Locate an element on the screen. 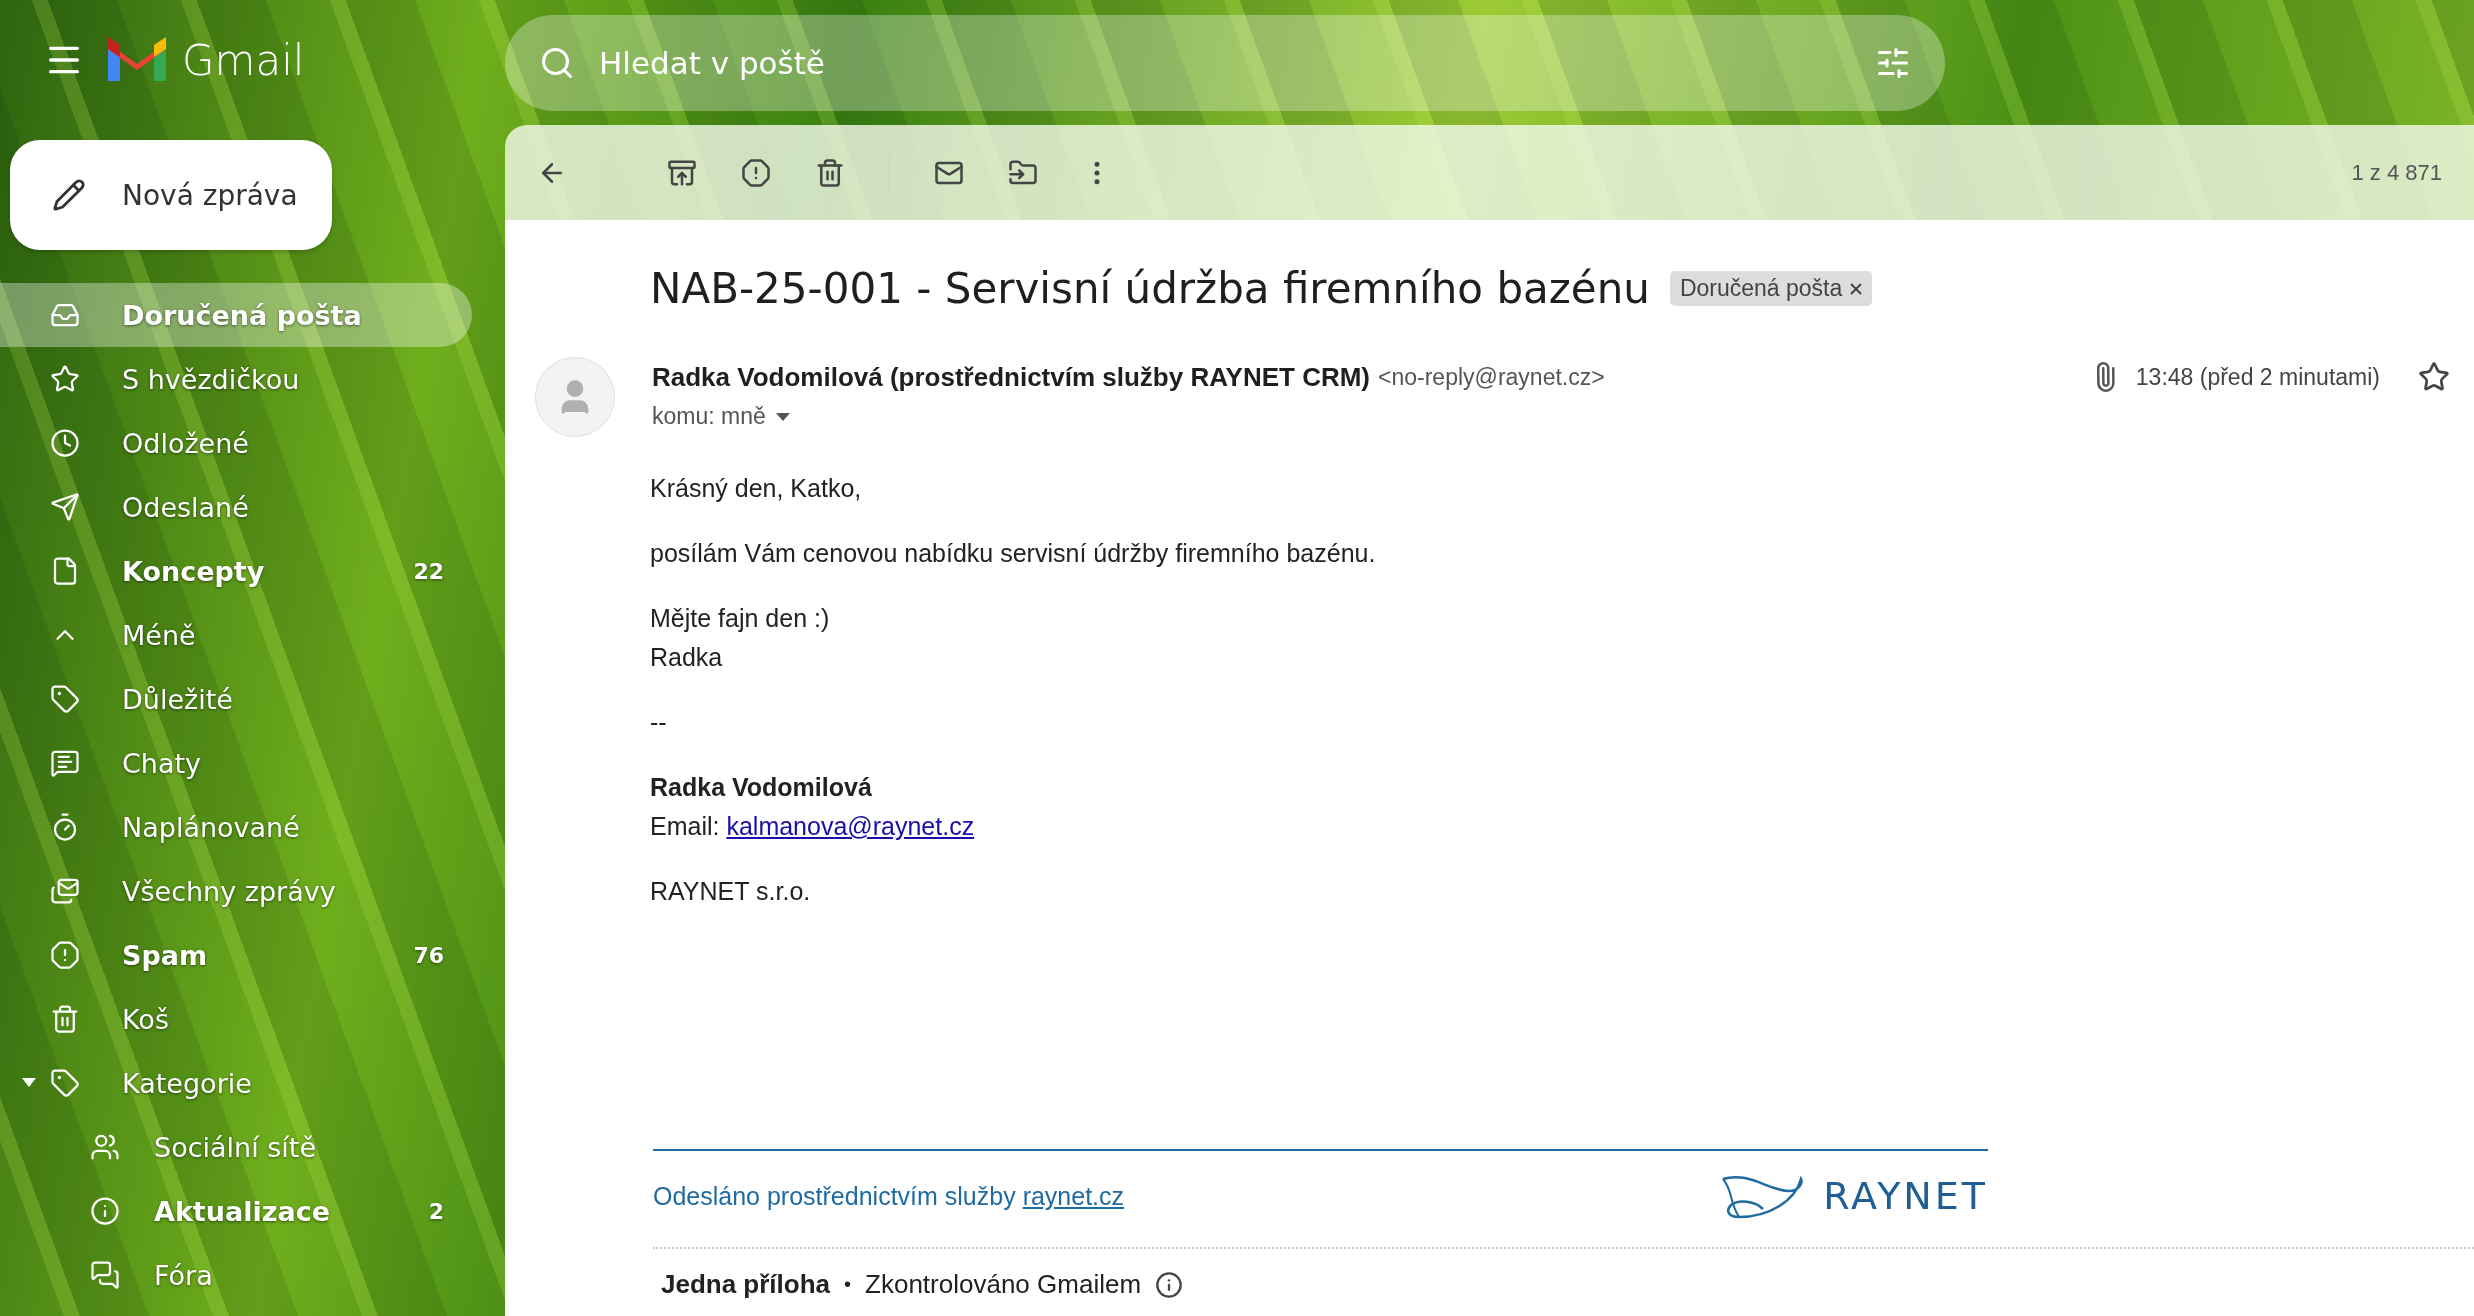  close-icon is located at coordinates (1856, 288).